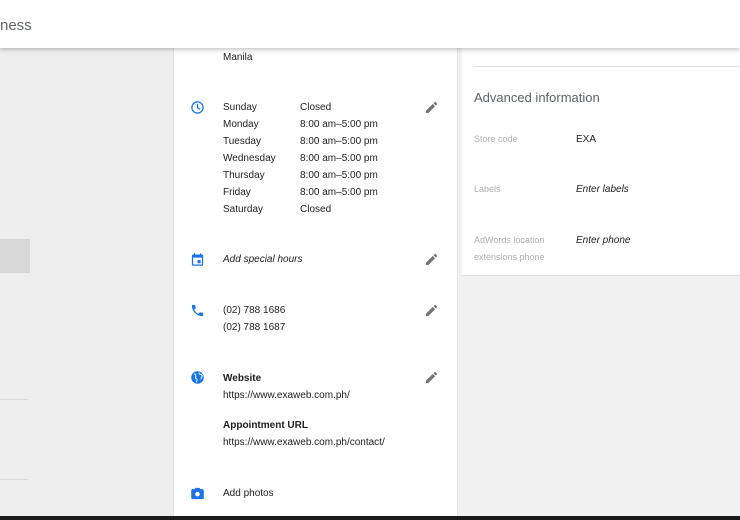 Image resolution: width=740 pixels, height=520 pixels. What do you see at coordinates (240, 107) in the screenshot?
I see `hours-day: Sunday` at bounding box center [240, 107].